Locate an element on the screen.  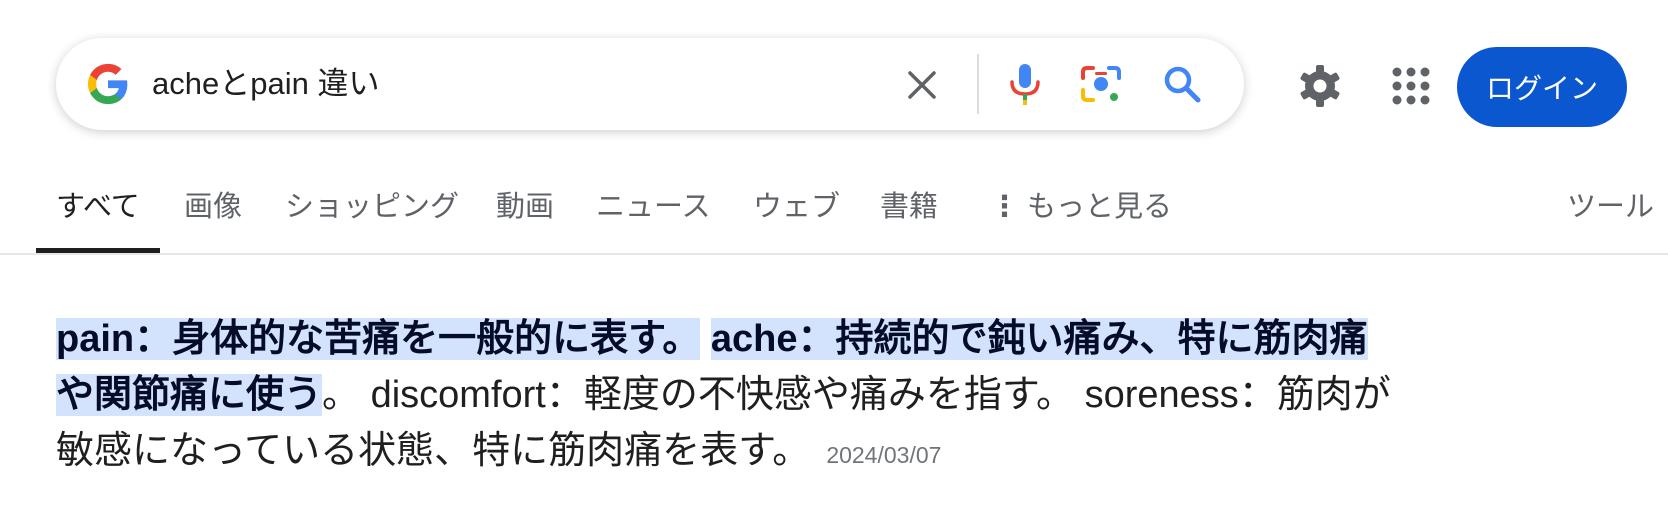
login-button: ログイン is located at coordinates (1542, 87).